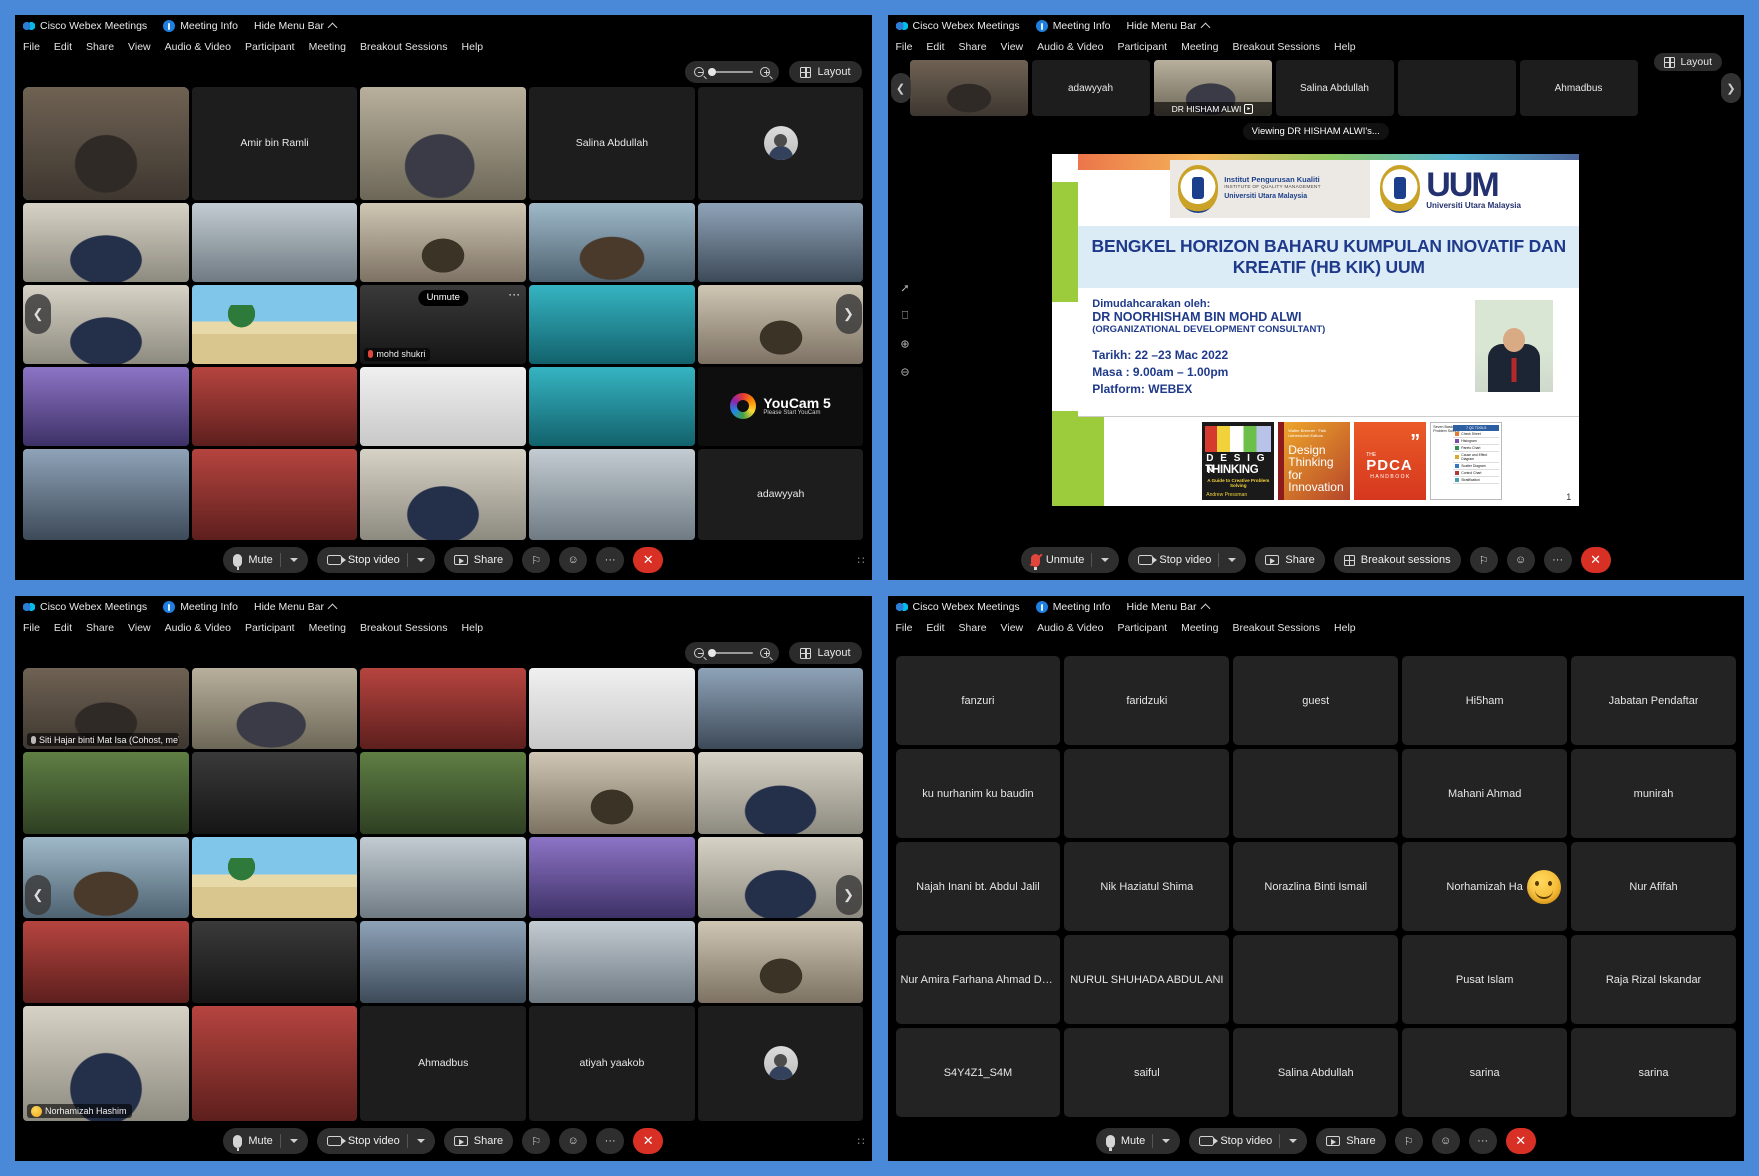  What do you see at coordinates (1653, 793) in the screenshot?
I see `participant-tile: munirah` at bounding box center [1653, 793].